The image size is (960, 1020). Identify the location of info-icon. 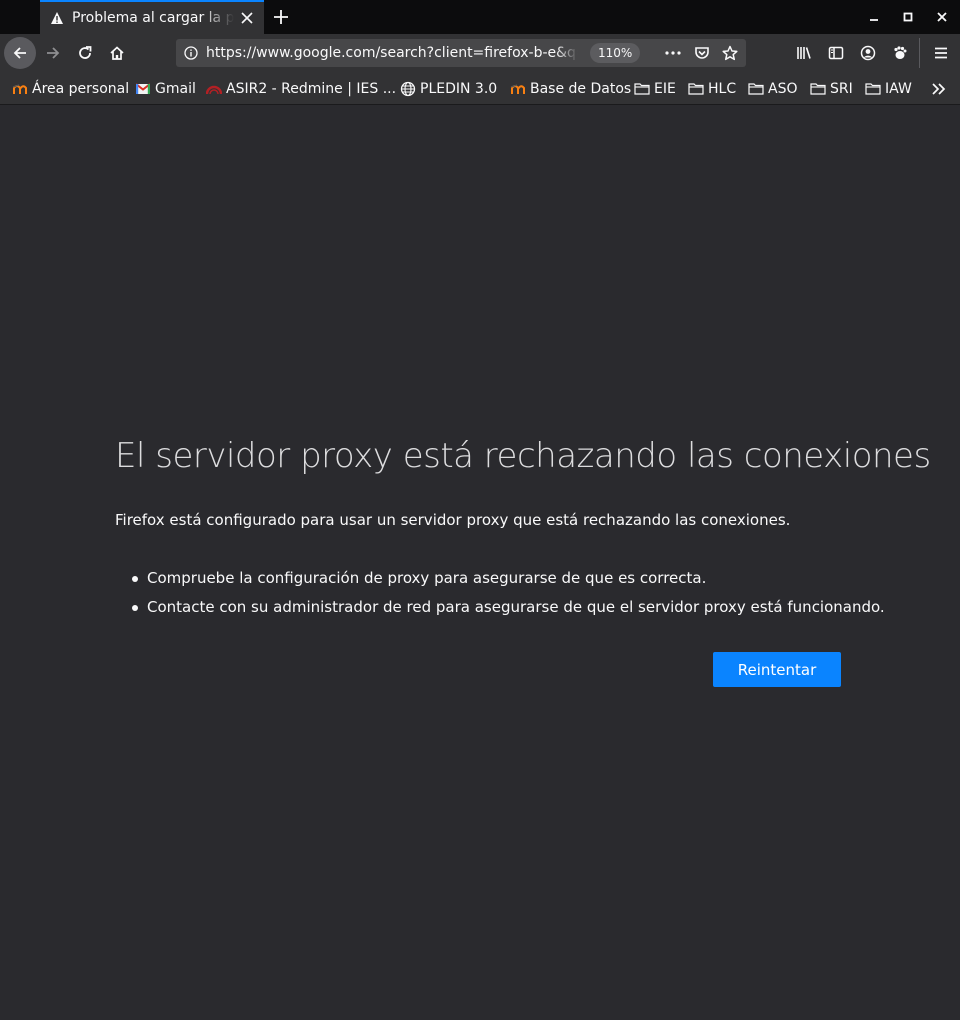
(191, 53).